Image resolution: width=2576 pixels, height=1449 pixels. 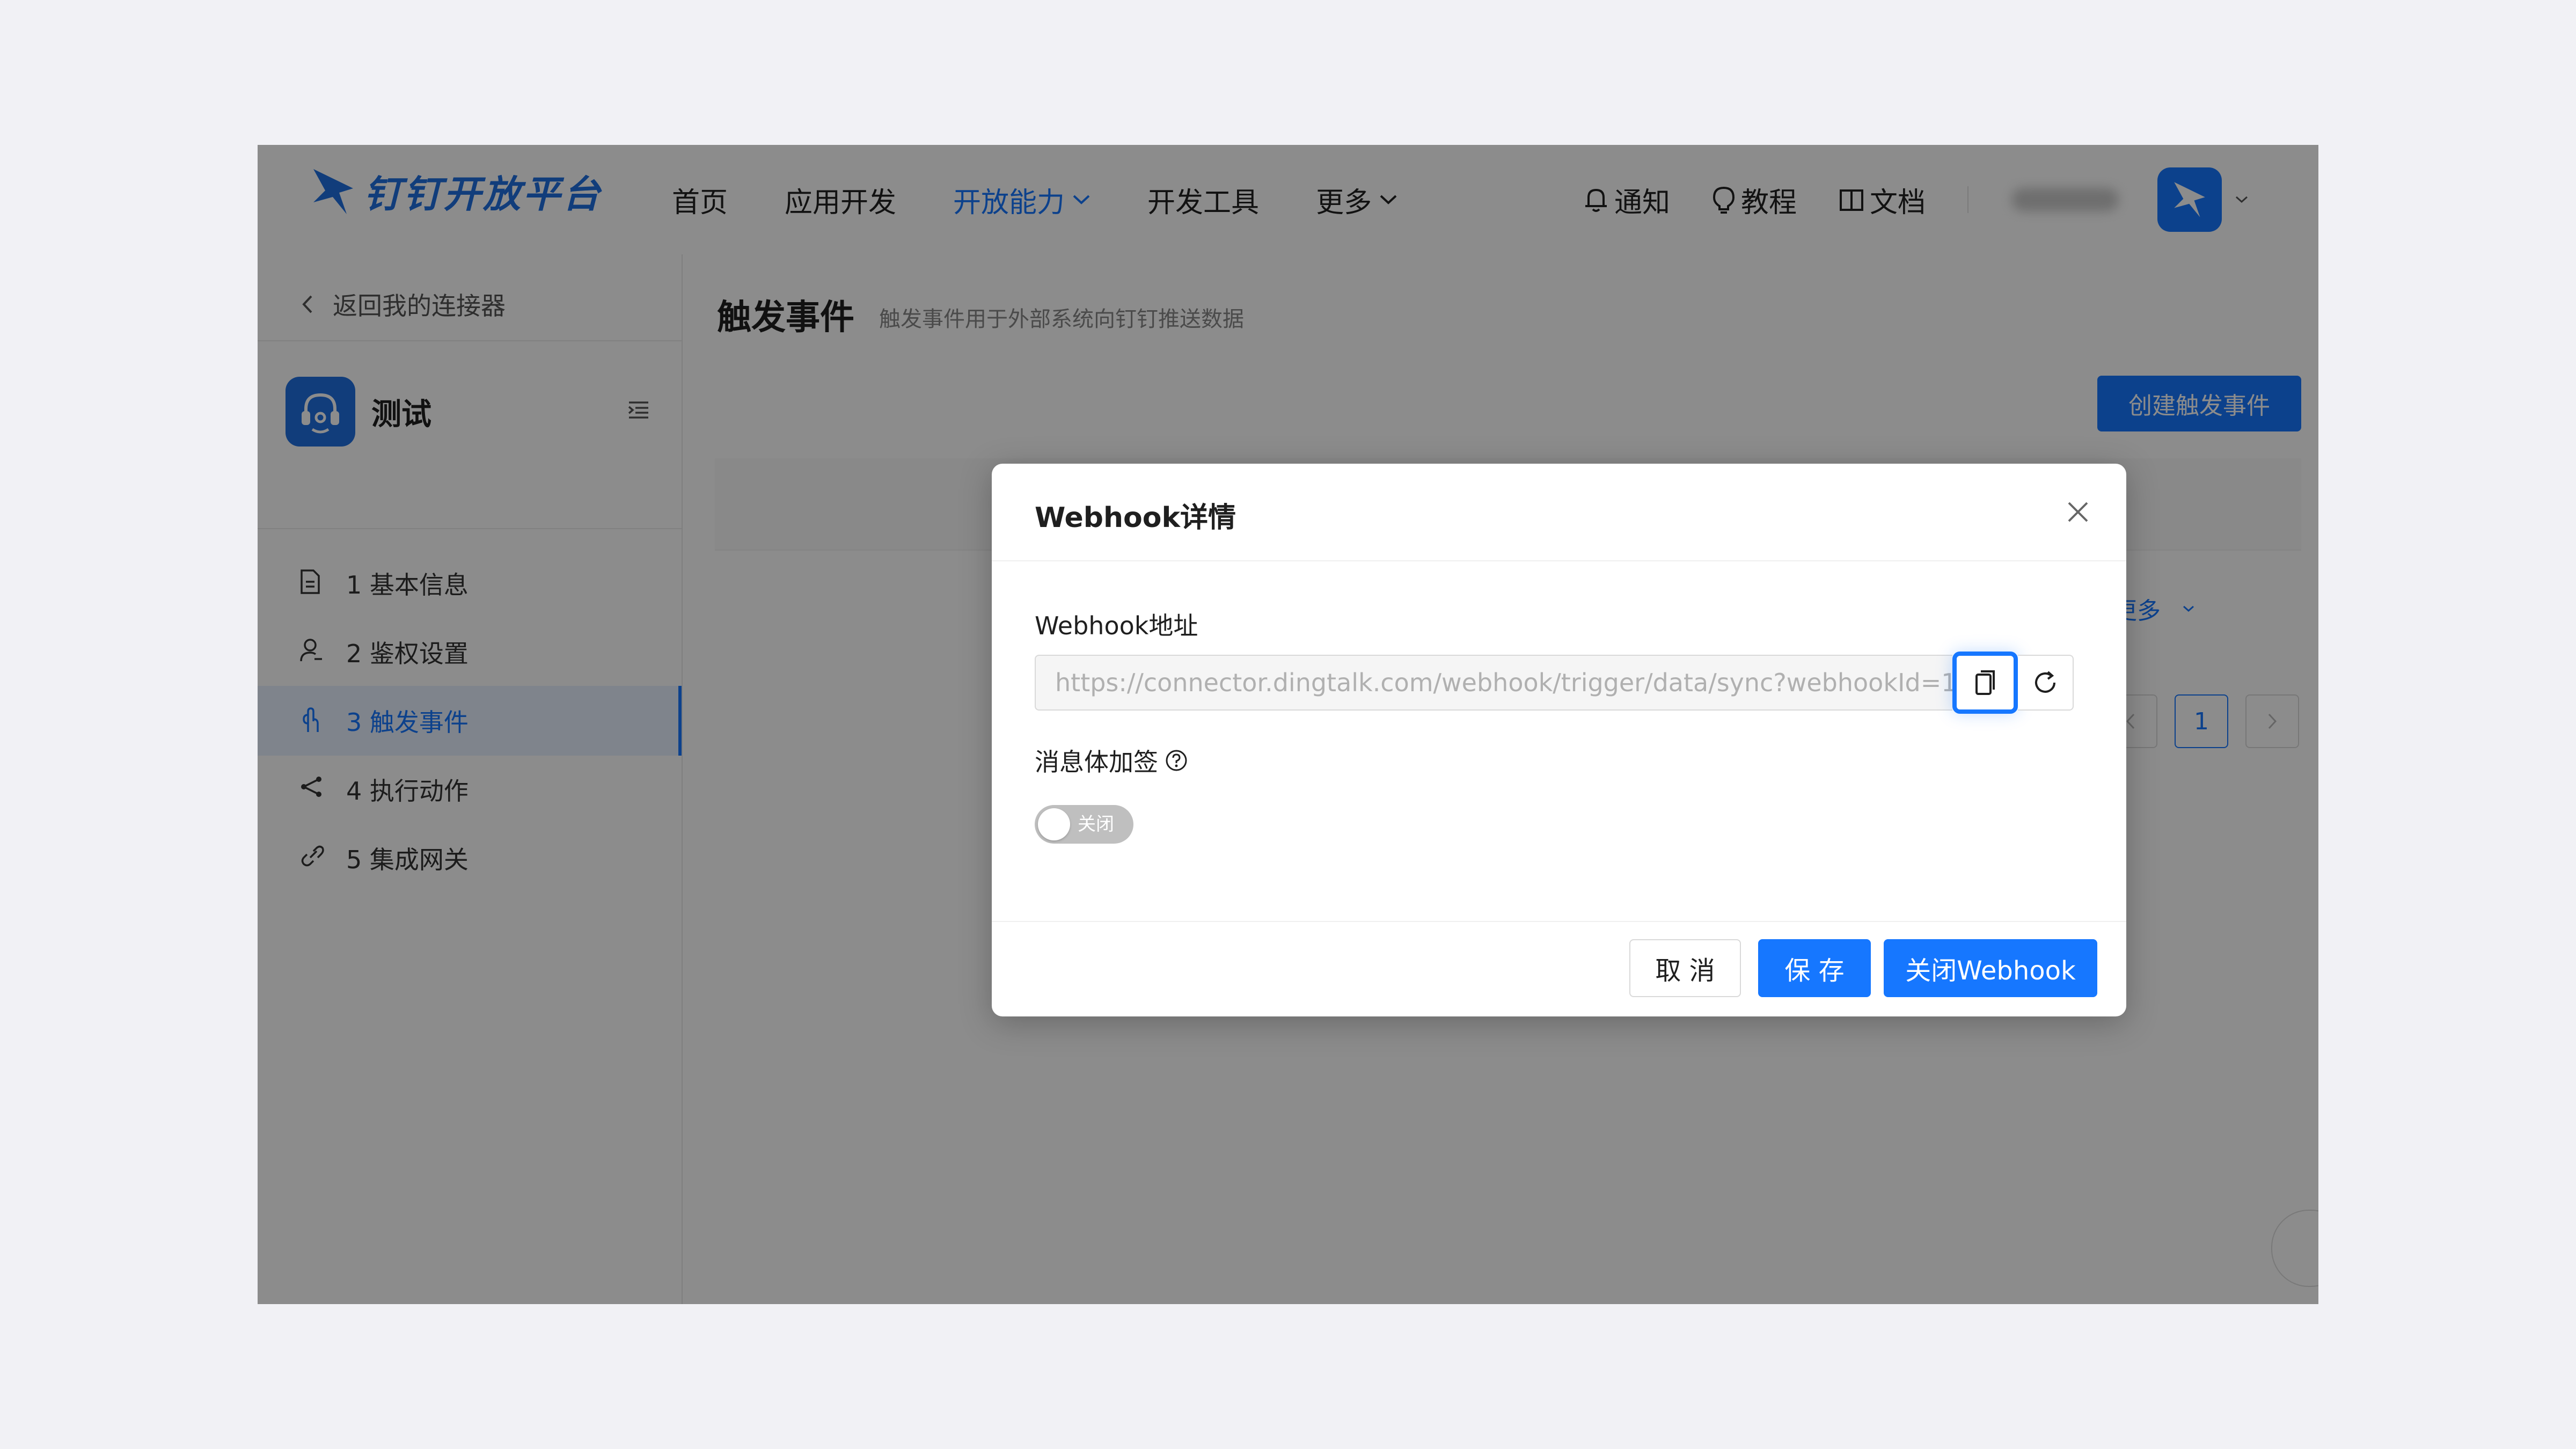 I want to click on toggle-knob, so click(x=1054, y=824).